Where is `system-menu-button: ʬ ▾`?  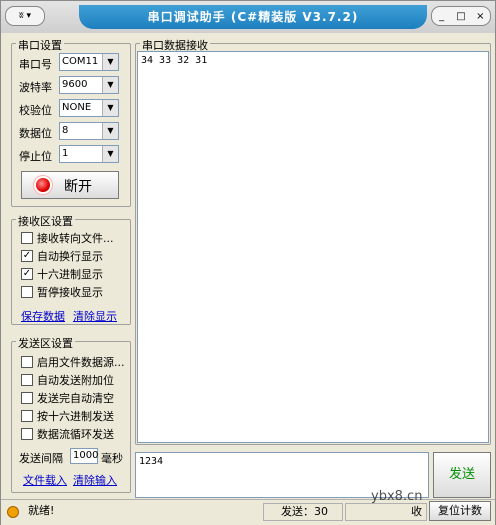 system-menu-button: ʬ ▾ is located at coordinates (25, 16).